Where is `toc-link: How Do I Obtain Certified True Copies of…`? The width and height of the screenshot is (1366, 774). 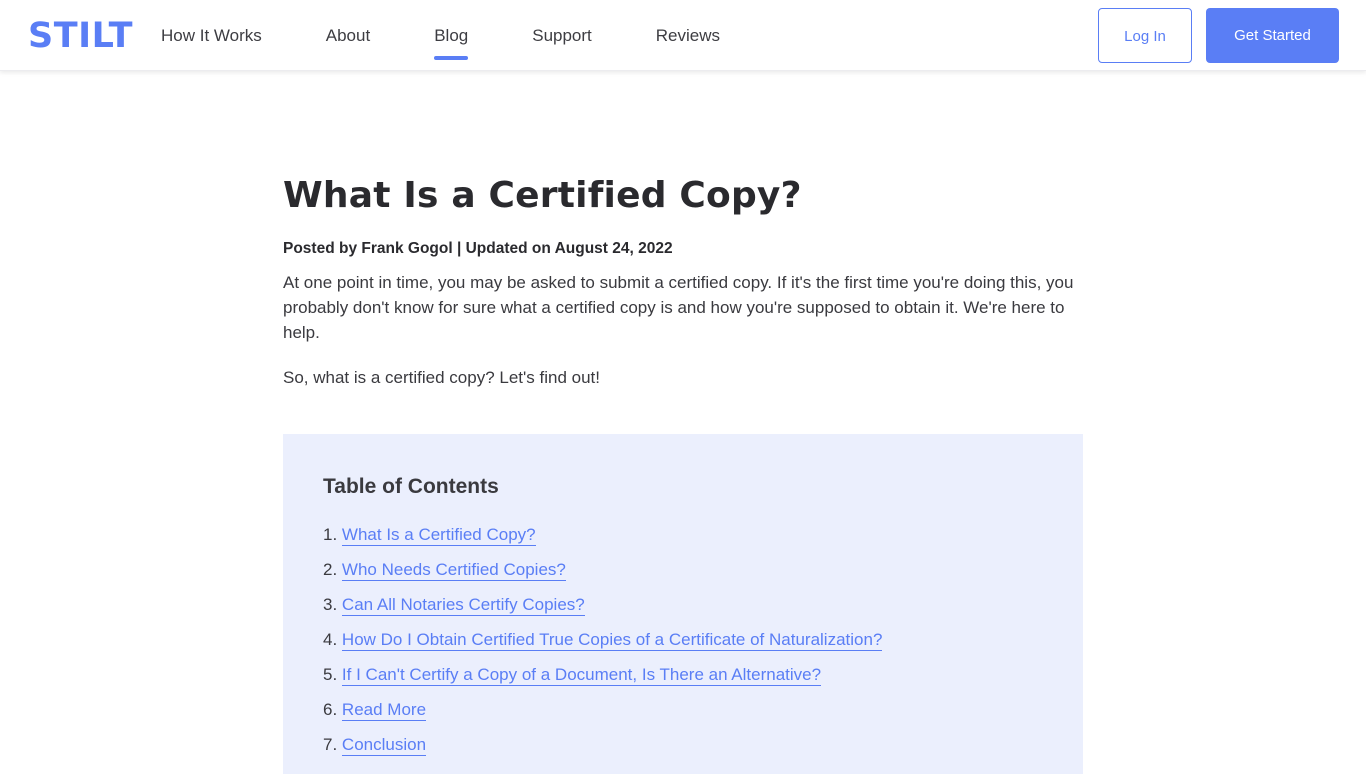
toc-link: How Do I Obtain Certified True Copies of… is located at coordinates (612, 640).